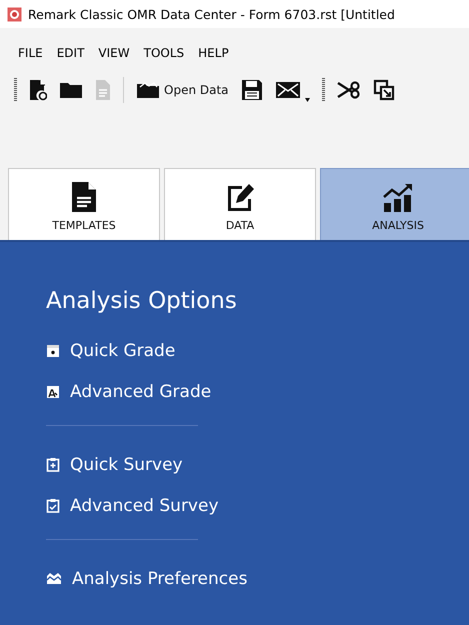 Image resolution: width=469 pixels, height=625 pixels. Describe the element at coordinates (70, 57) in the screenshot. I see `menu-item: EDIT` at that location.